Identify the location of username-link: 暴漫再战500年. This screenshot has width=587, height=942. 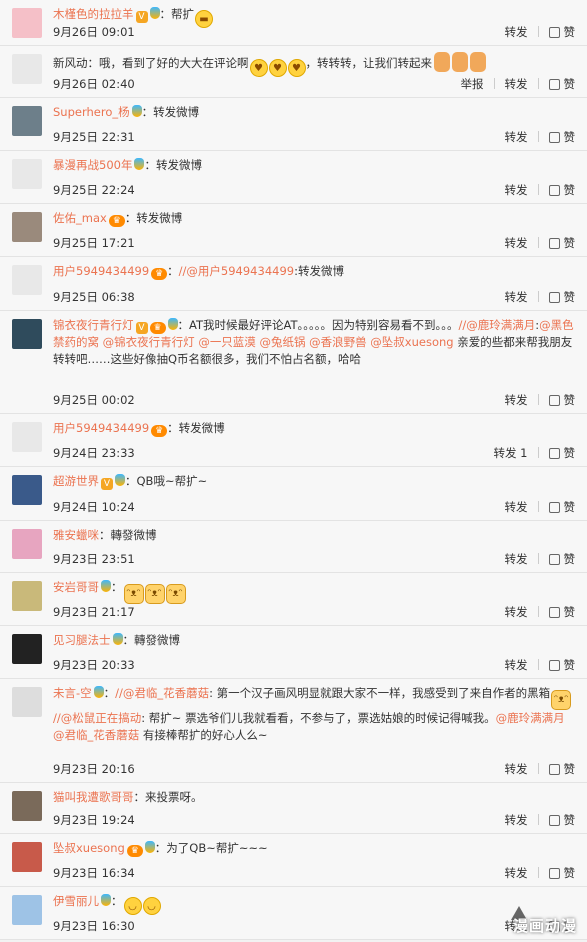
(92, 165).